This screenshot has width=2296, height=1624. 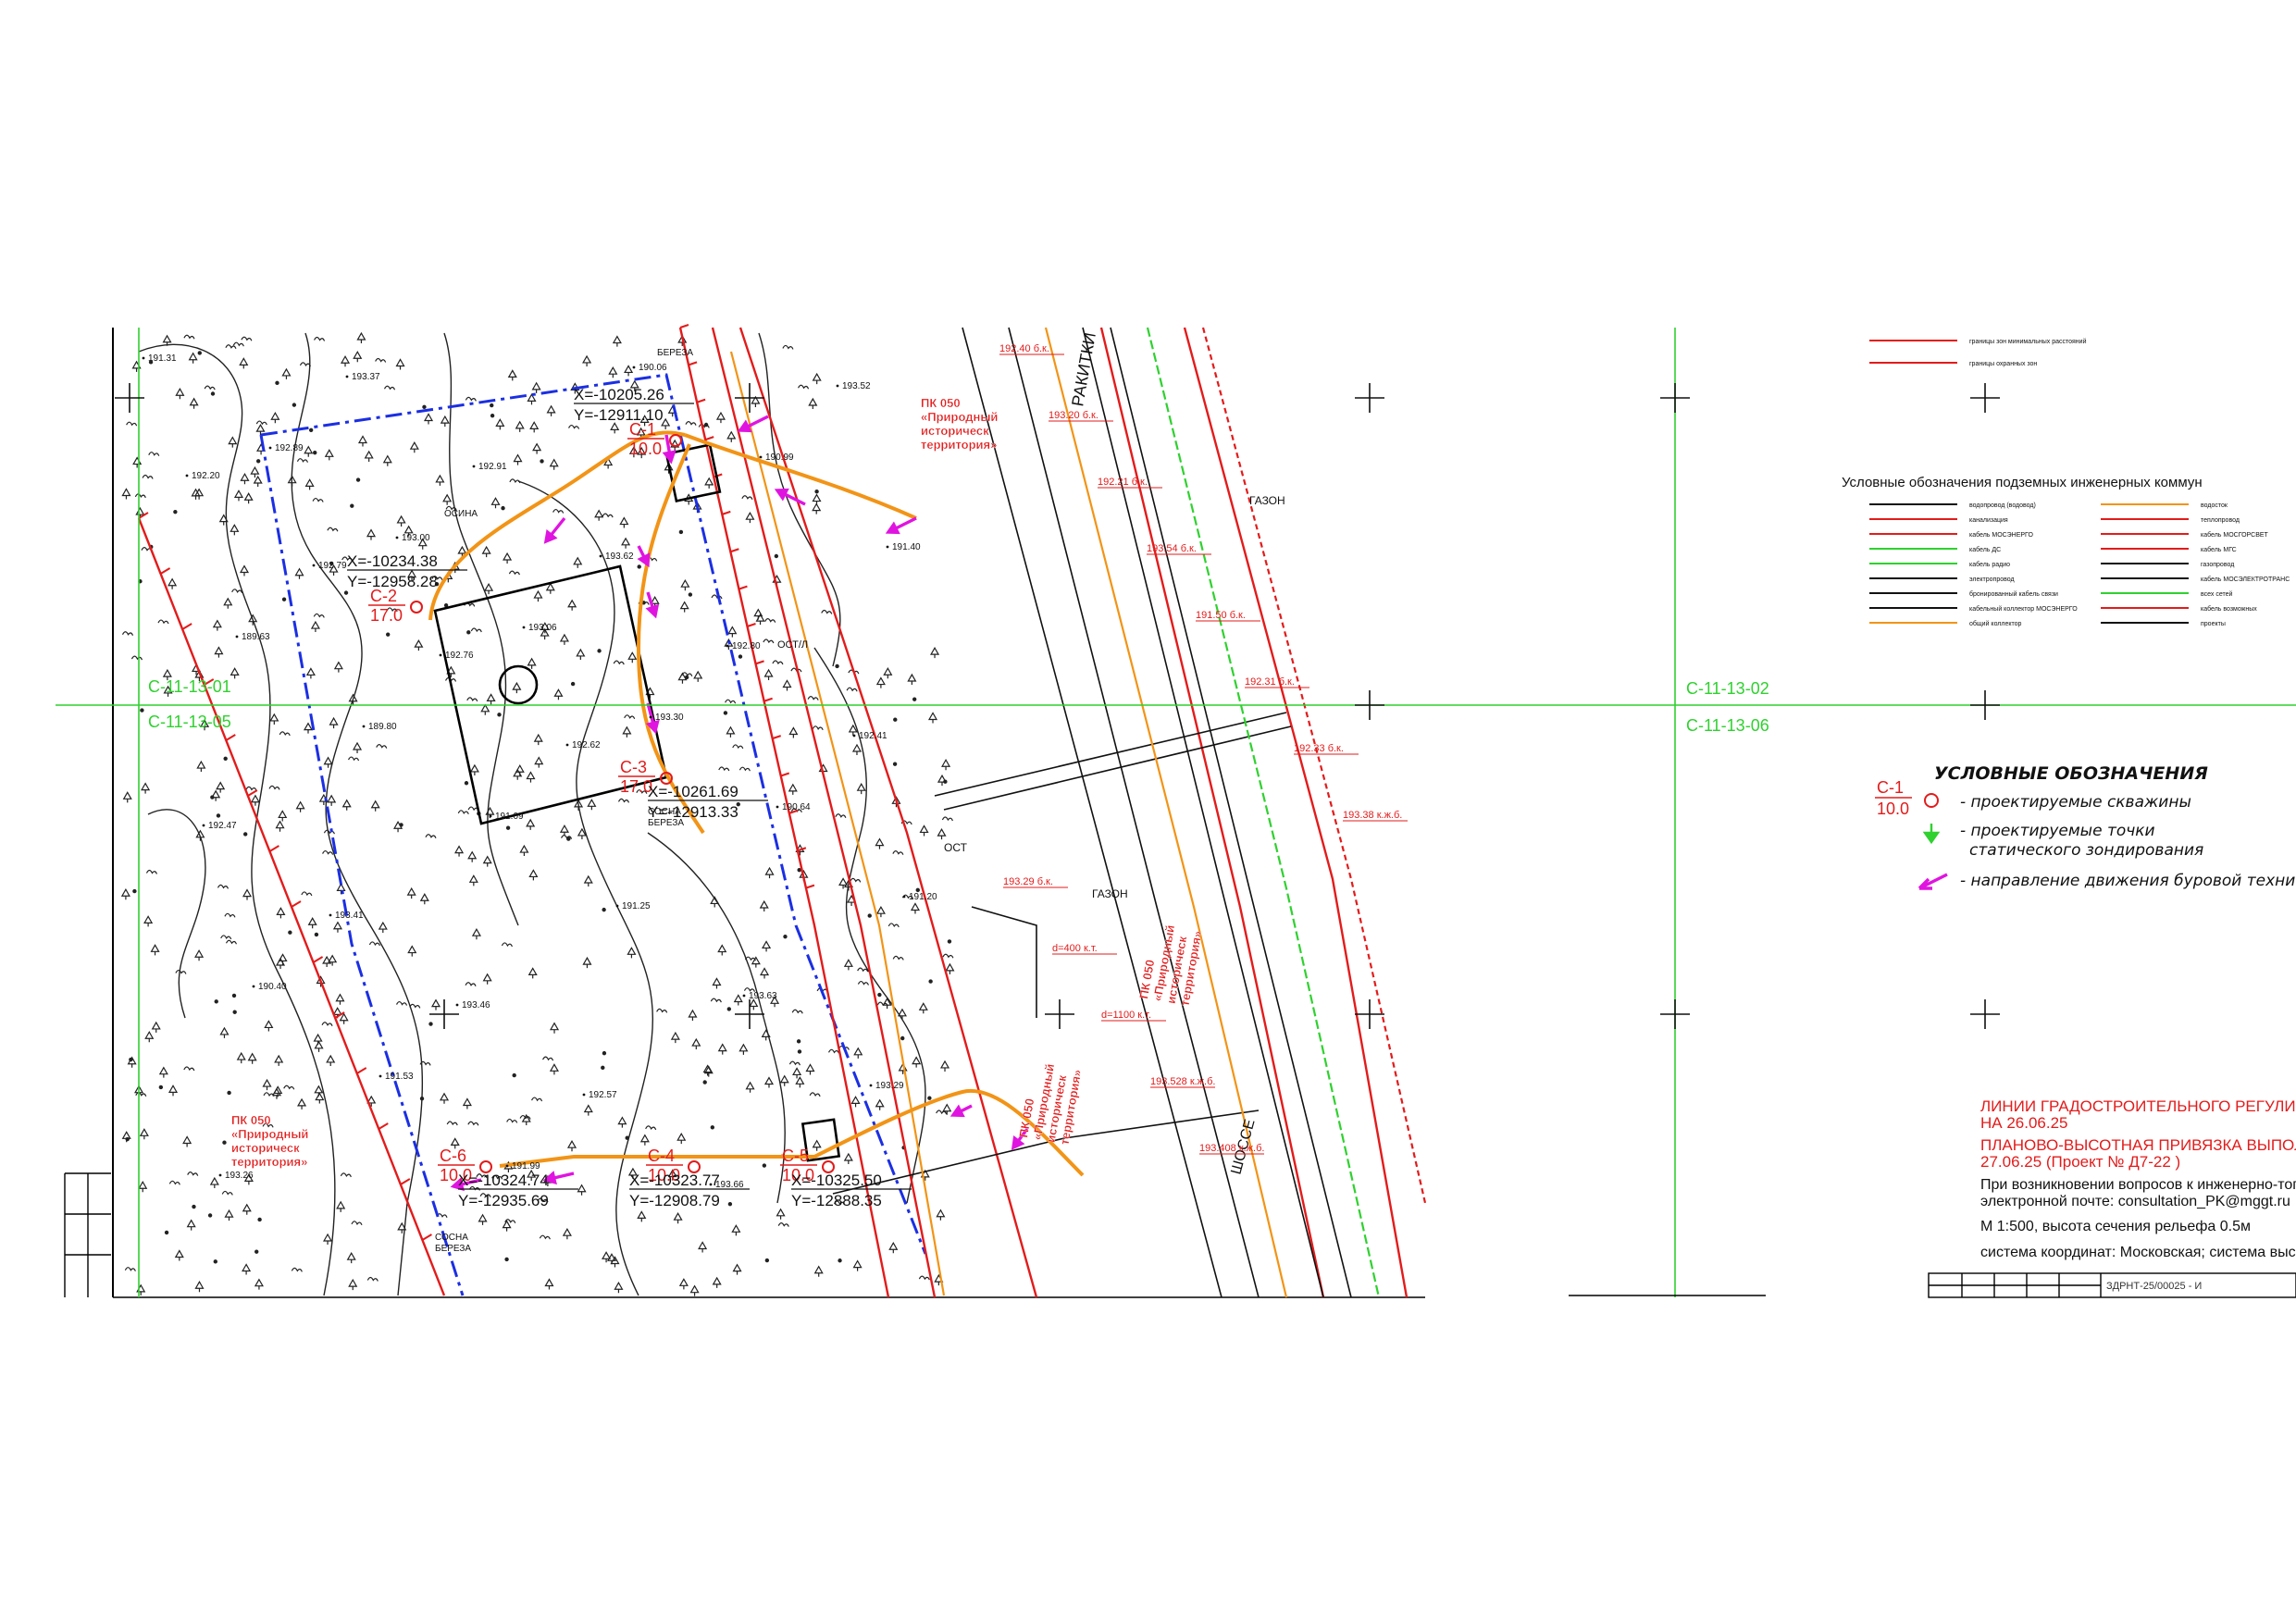 I want to click on legend-sample-depth: 10.0, so click(x=1893, y=809).